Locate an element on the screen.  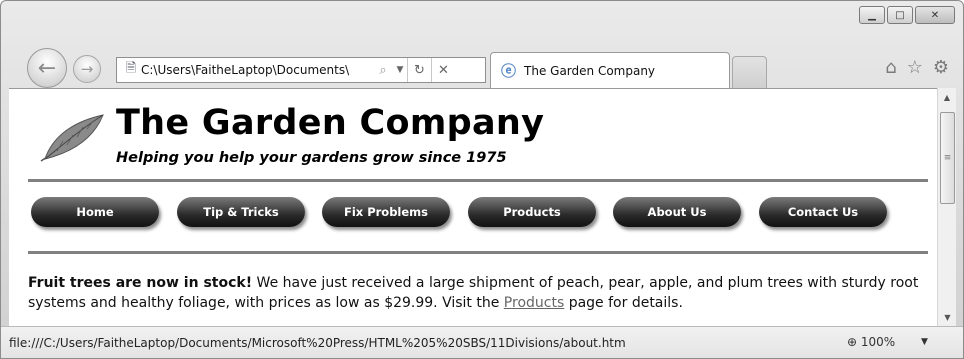
toolbar-icons: ⌂ ☆ ⚙ is located at coordinates (917, 67).